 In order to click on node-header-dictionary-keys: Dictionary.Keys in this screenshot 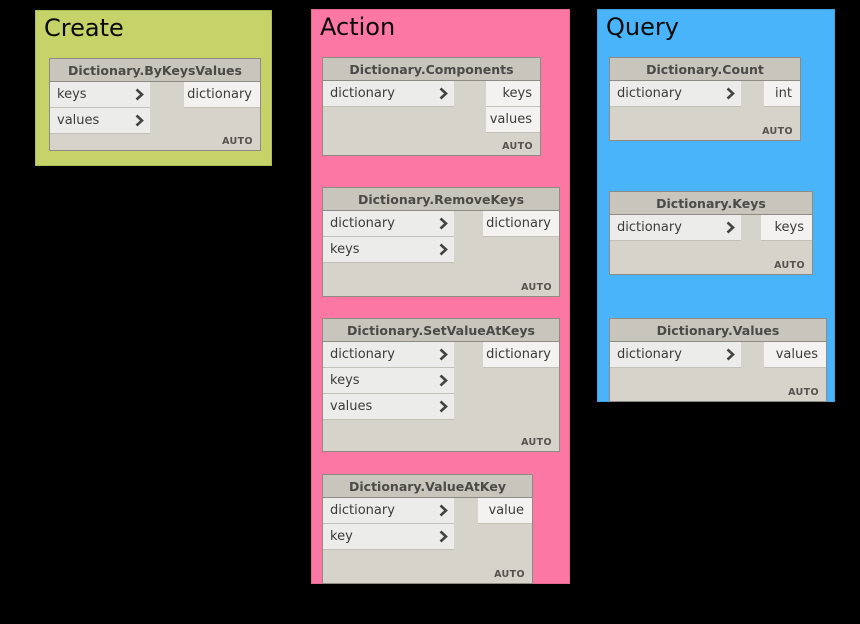, I will do `click(711, 203)`.